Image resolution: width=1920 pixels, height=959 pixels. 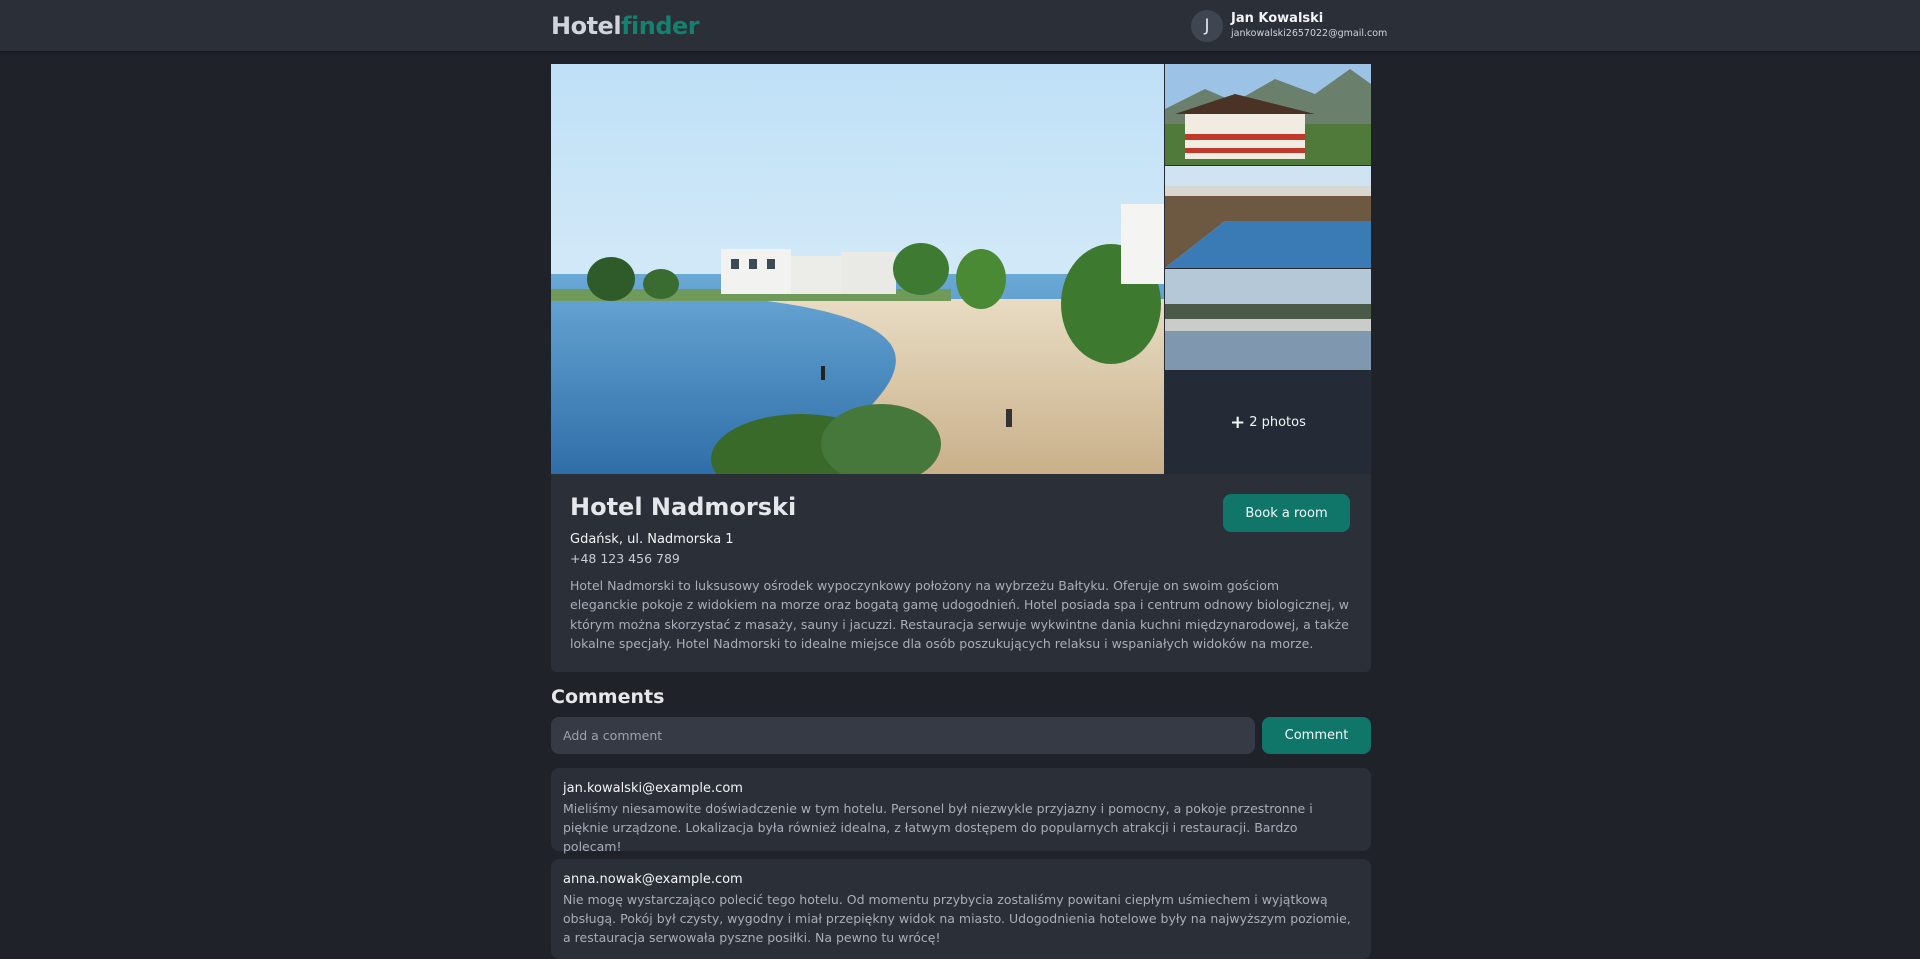 What do you see at coordinates (660, 26) in the screenshot?
I see `logo-text-finder: finder` at bounding box center [660, 26].